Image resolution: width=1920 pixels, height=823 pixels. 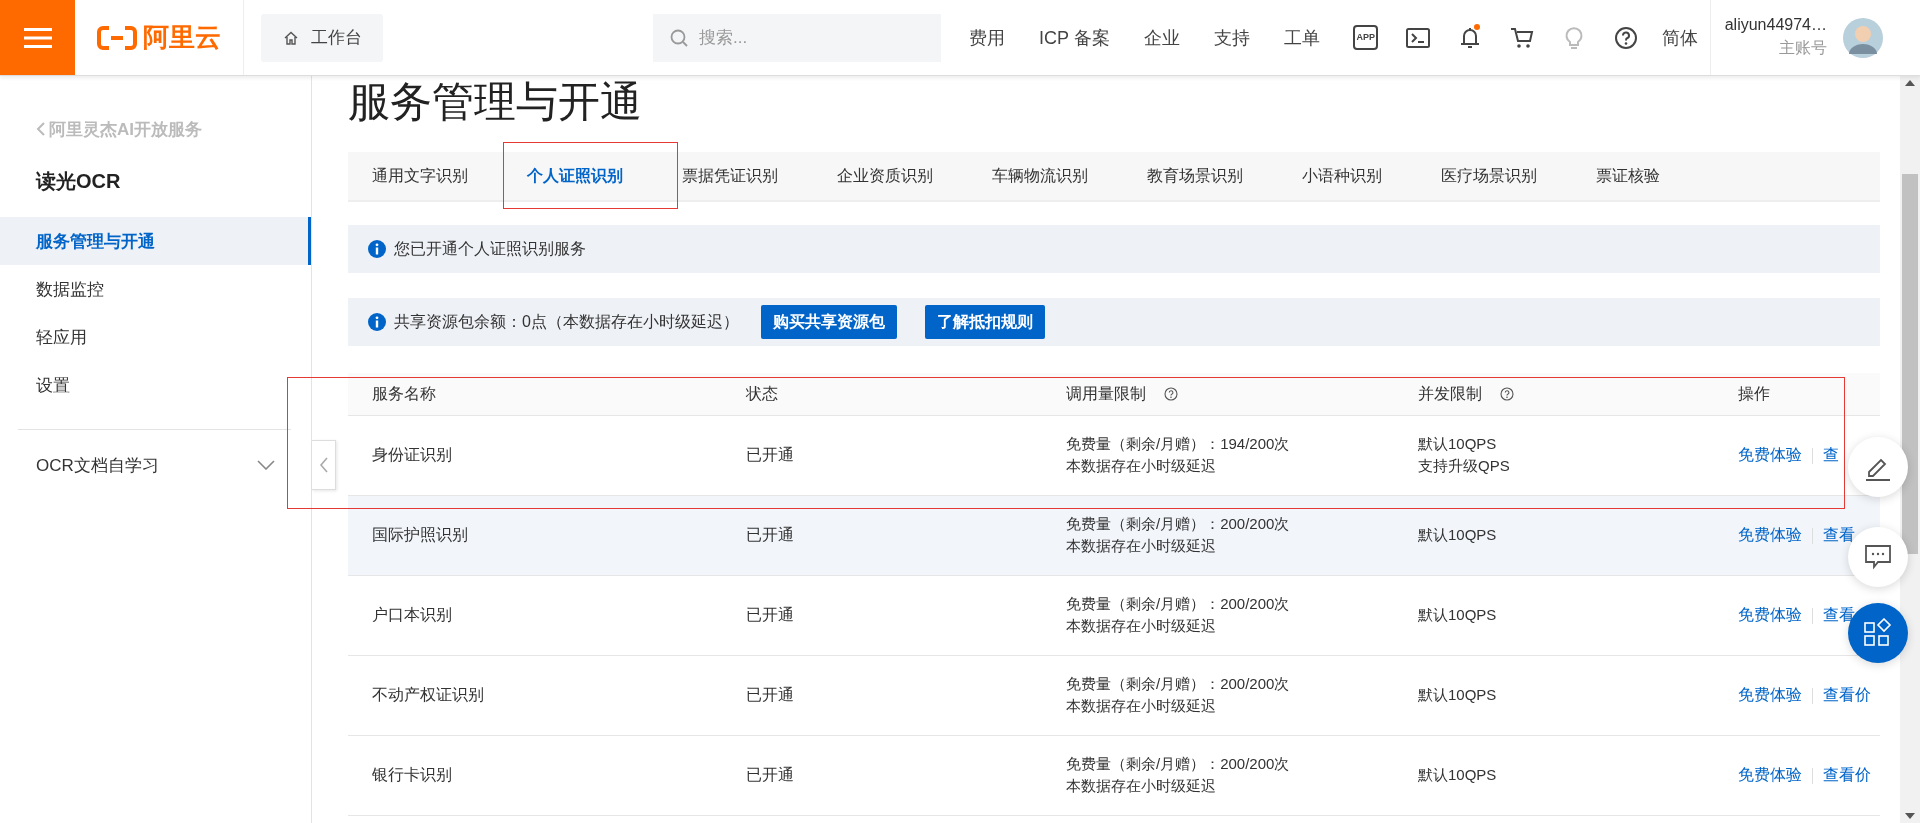 I want to click on avatar, so click(x=1863, y=37).